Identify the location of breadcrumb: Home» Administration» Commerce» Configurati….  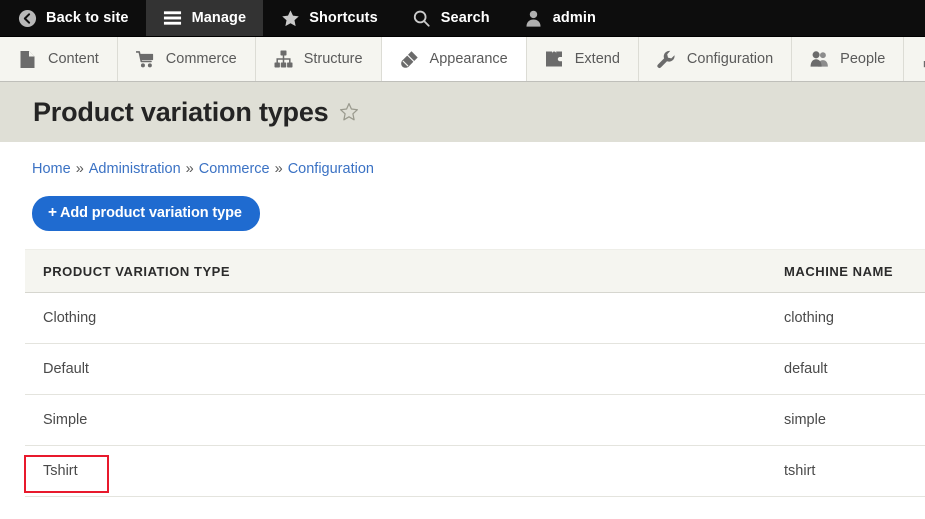
(462, 159).